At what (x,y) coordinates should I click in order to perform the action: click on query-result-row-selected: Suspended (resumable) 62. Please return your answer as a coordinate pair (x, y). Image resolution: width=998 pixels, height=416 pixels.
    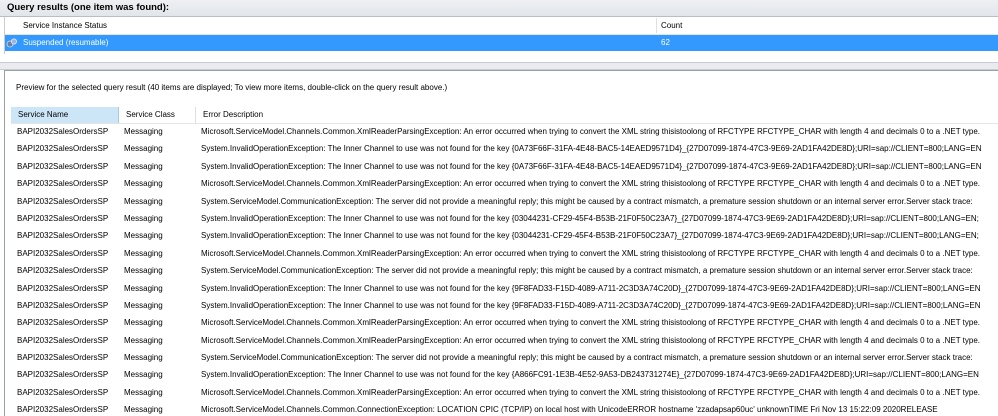
    Looking at the image, I should click on (501, 43).